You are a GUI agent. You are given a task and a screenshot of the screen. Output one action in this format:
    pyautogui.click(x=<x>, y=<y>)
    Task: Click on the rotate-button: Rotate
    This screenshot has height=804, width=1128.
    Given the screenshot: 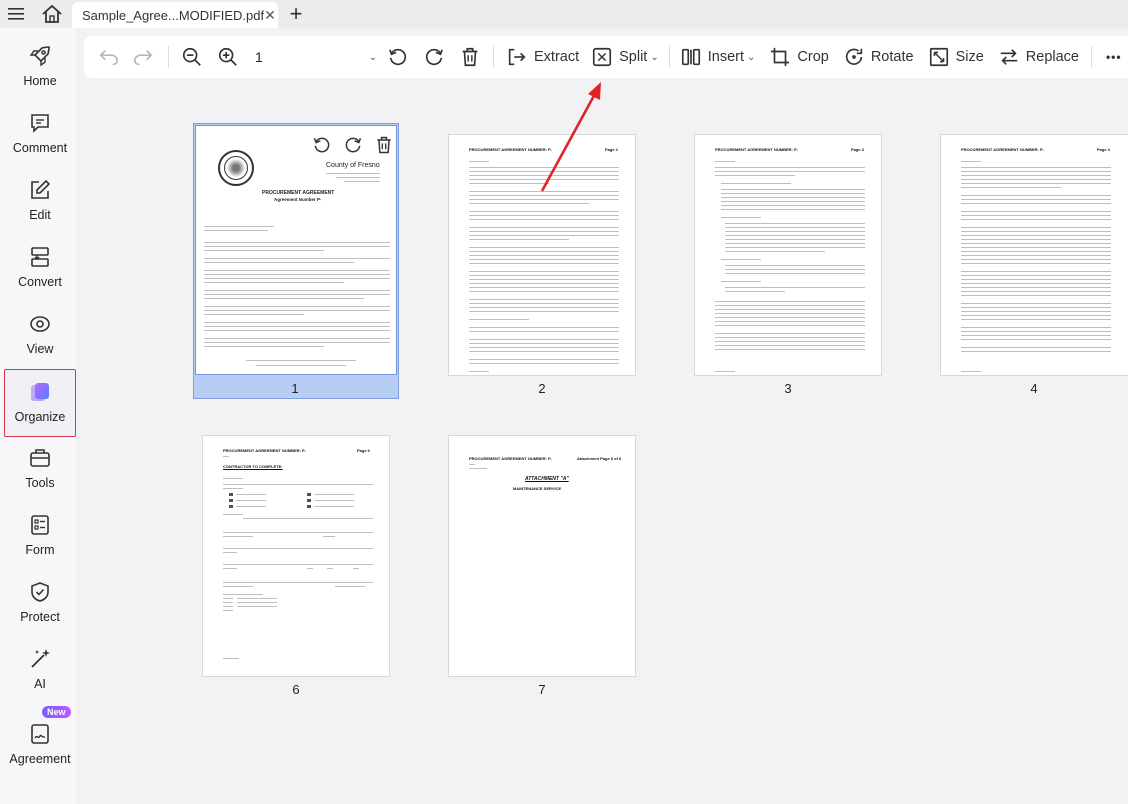 What is the action you would take?
    pyautogui.click(x=878, y=57)
    